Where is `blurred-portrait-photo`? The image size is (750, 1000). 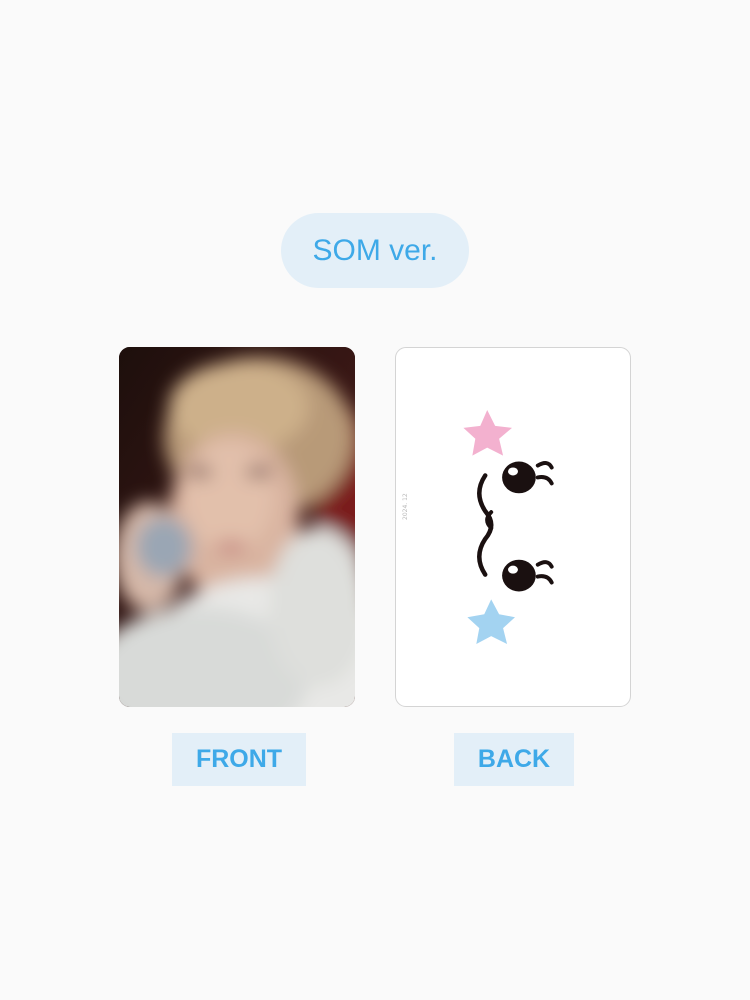 blurred-portrait-photo is located at coordinates (237, 527).